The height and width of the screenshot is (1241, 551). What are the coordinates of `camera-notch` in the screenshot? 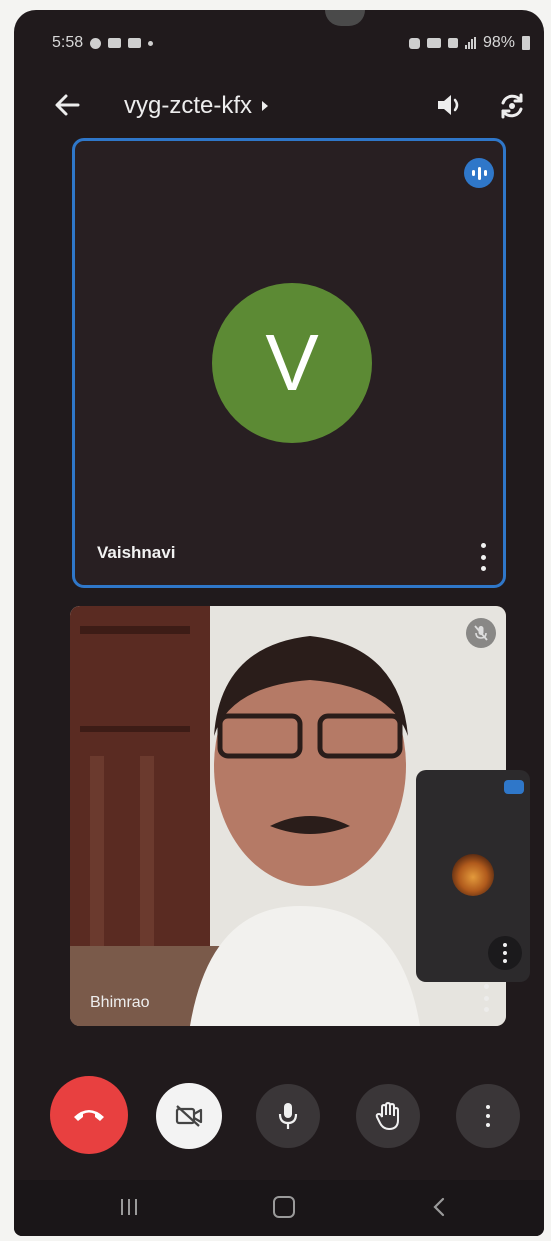 It's located at (345, 18).